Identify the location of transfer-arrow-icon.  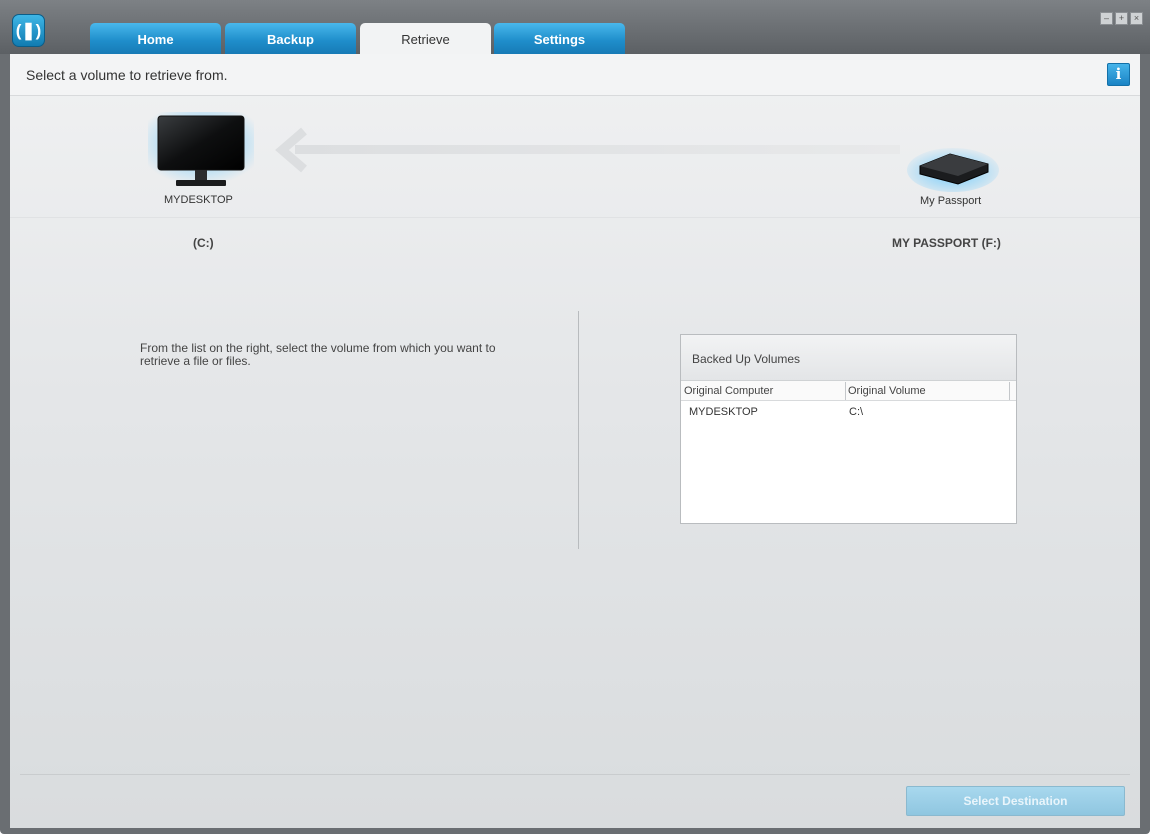
(291, 150).